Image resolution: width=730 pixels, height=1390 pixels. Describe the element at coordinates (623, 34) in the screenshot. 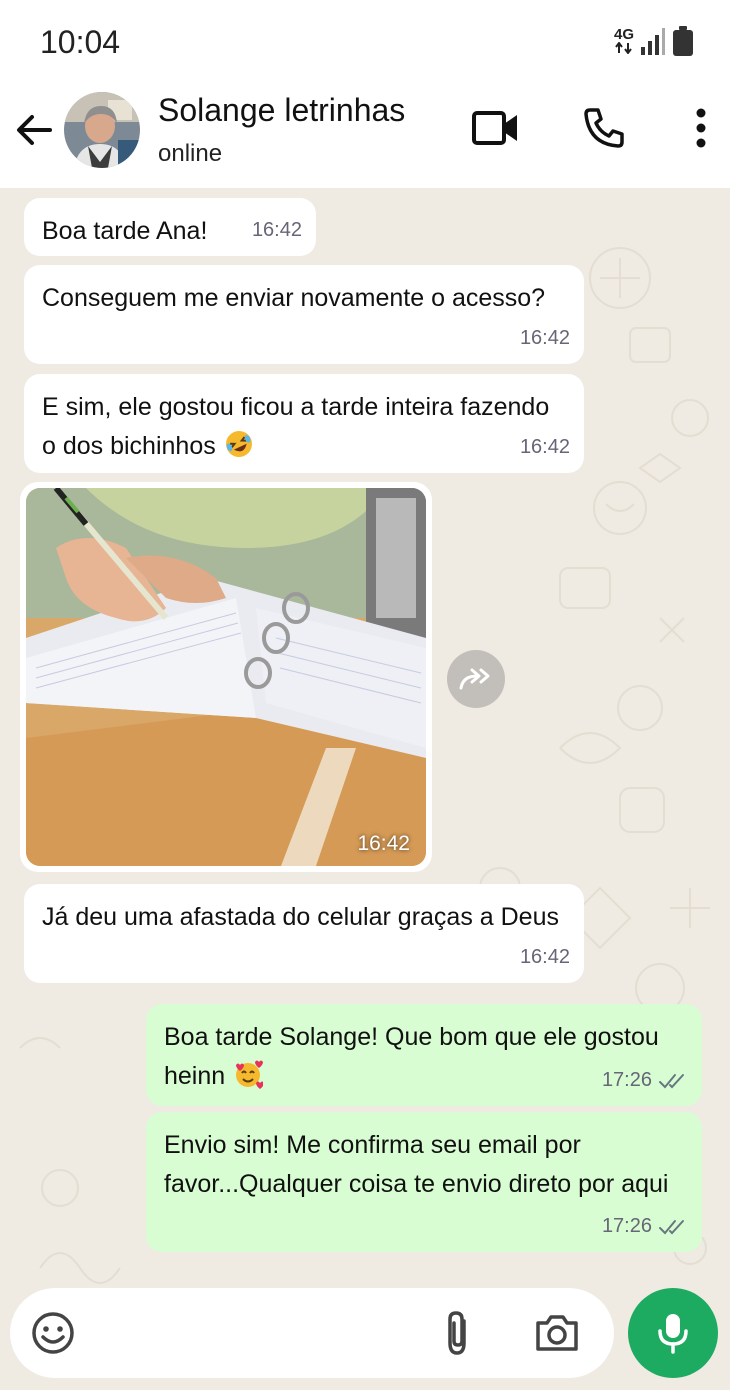

I see `network-type-label: 4G` at that location.